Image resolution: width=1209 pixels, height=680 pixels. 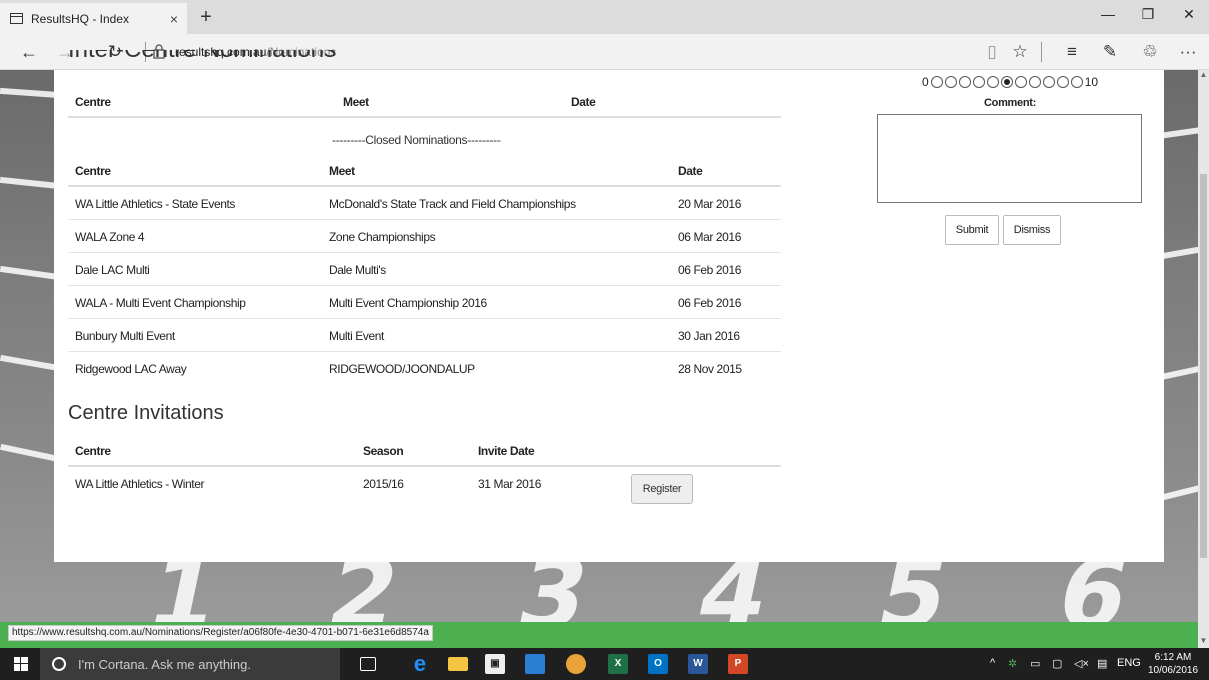 I want to click on tray-app-icon: ✲, so click(x=1012, y=663).